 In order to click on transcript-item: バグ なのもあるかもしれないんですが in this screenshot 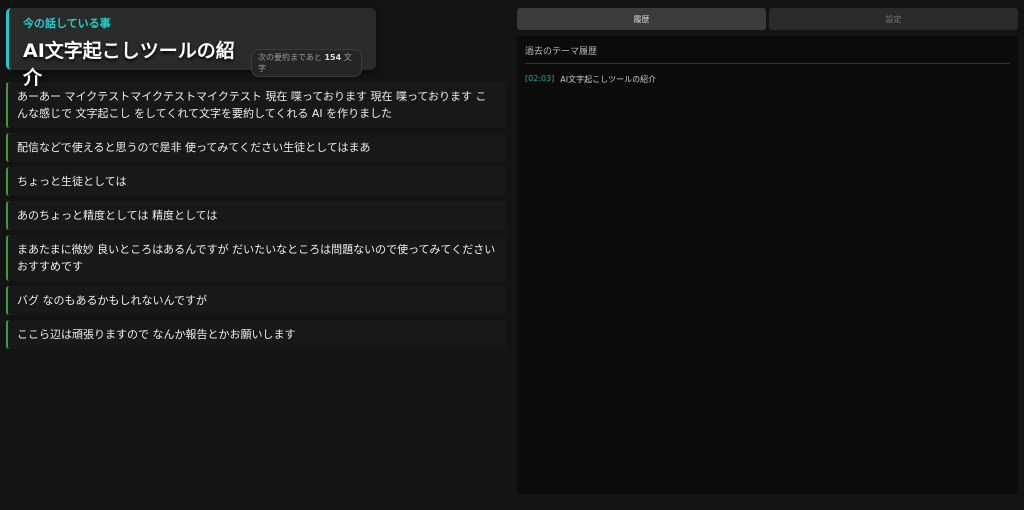, I will do `click(256, 300)`.